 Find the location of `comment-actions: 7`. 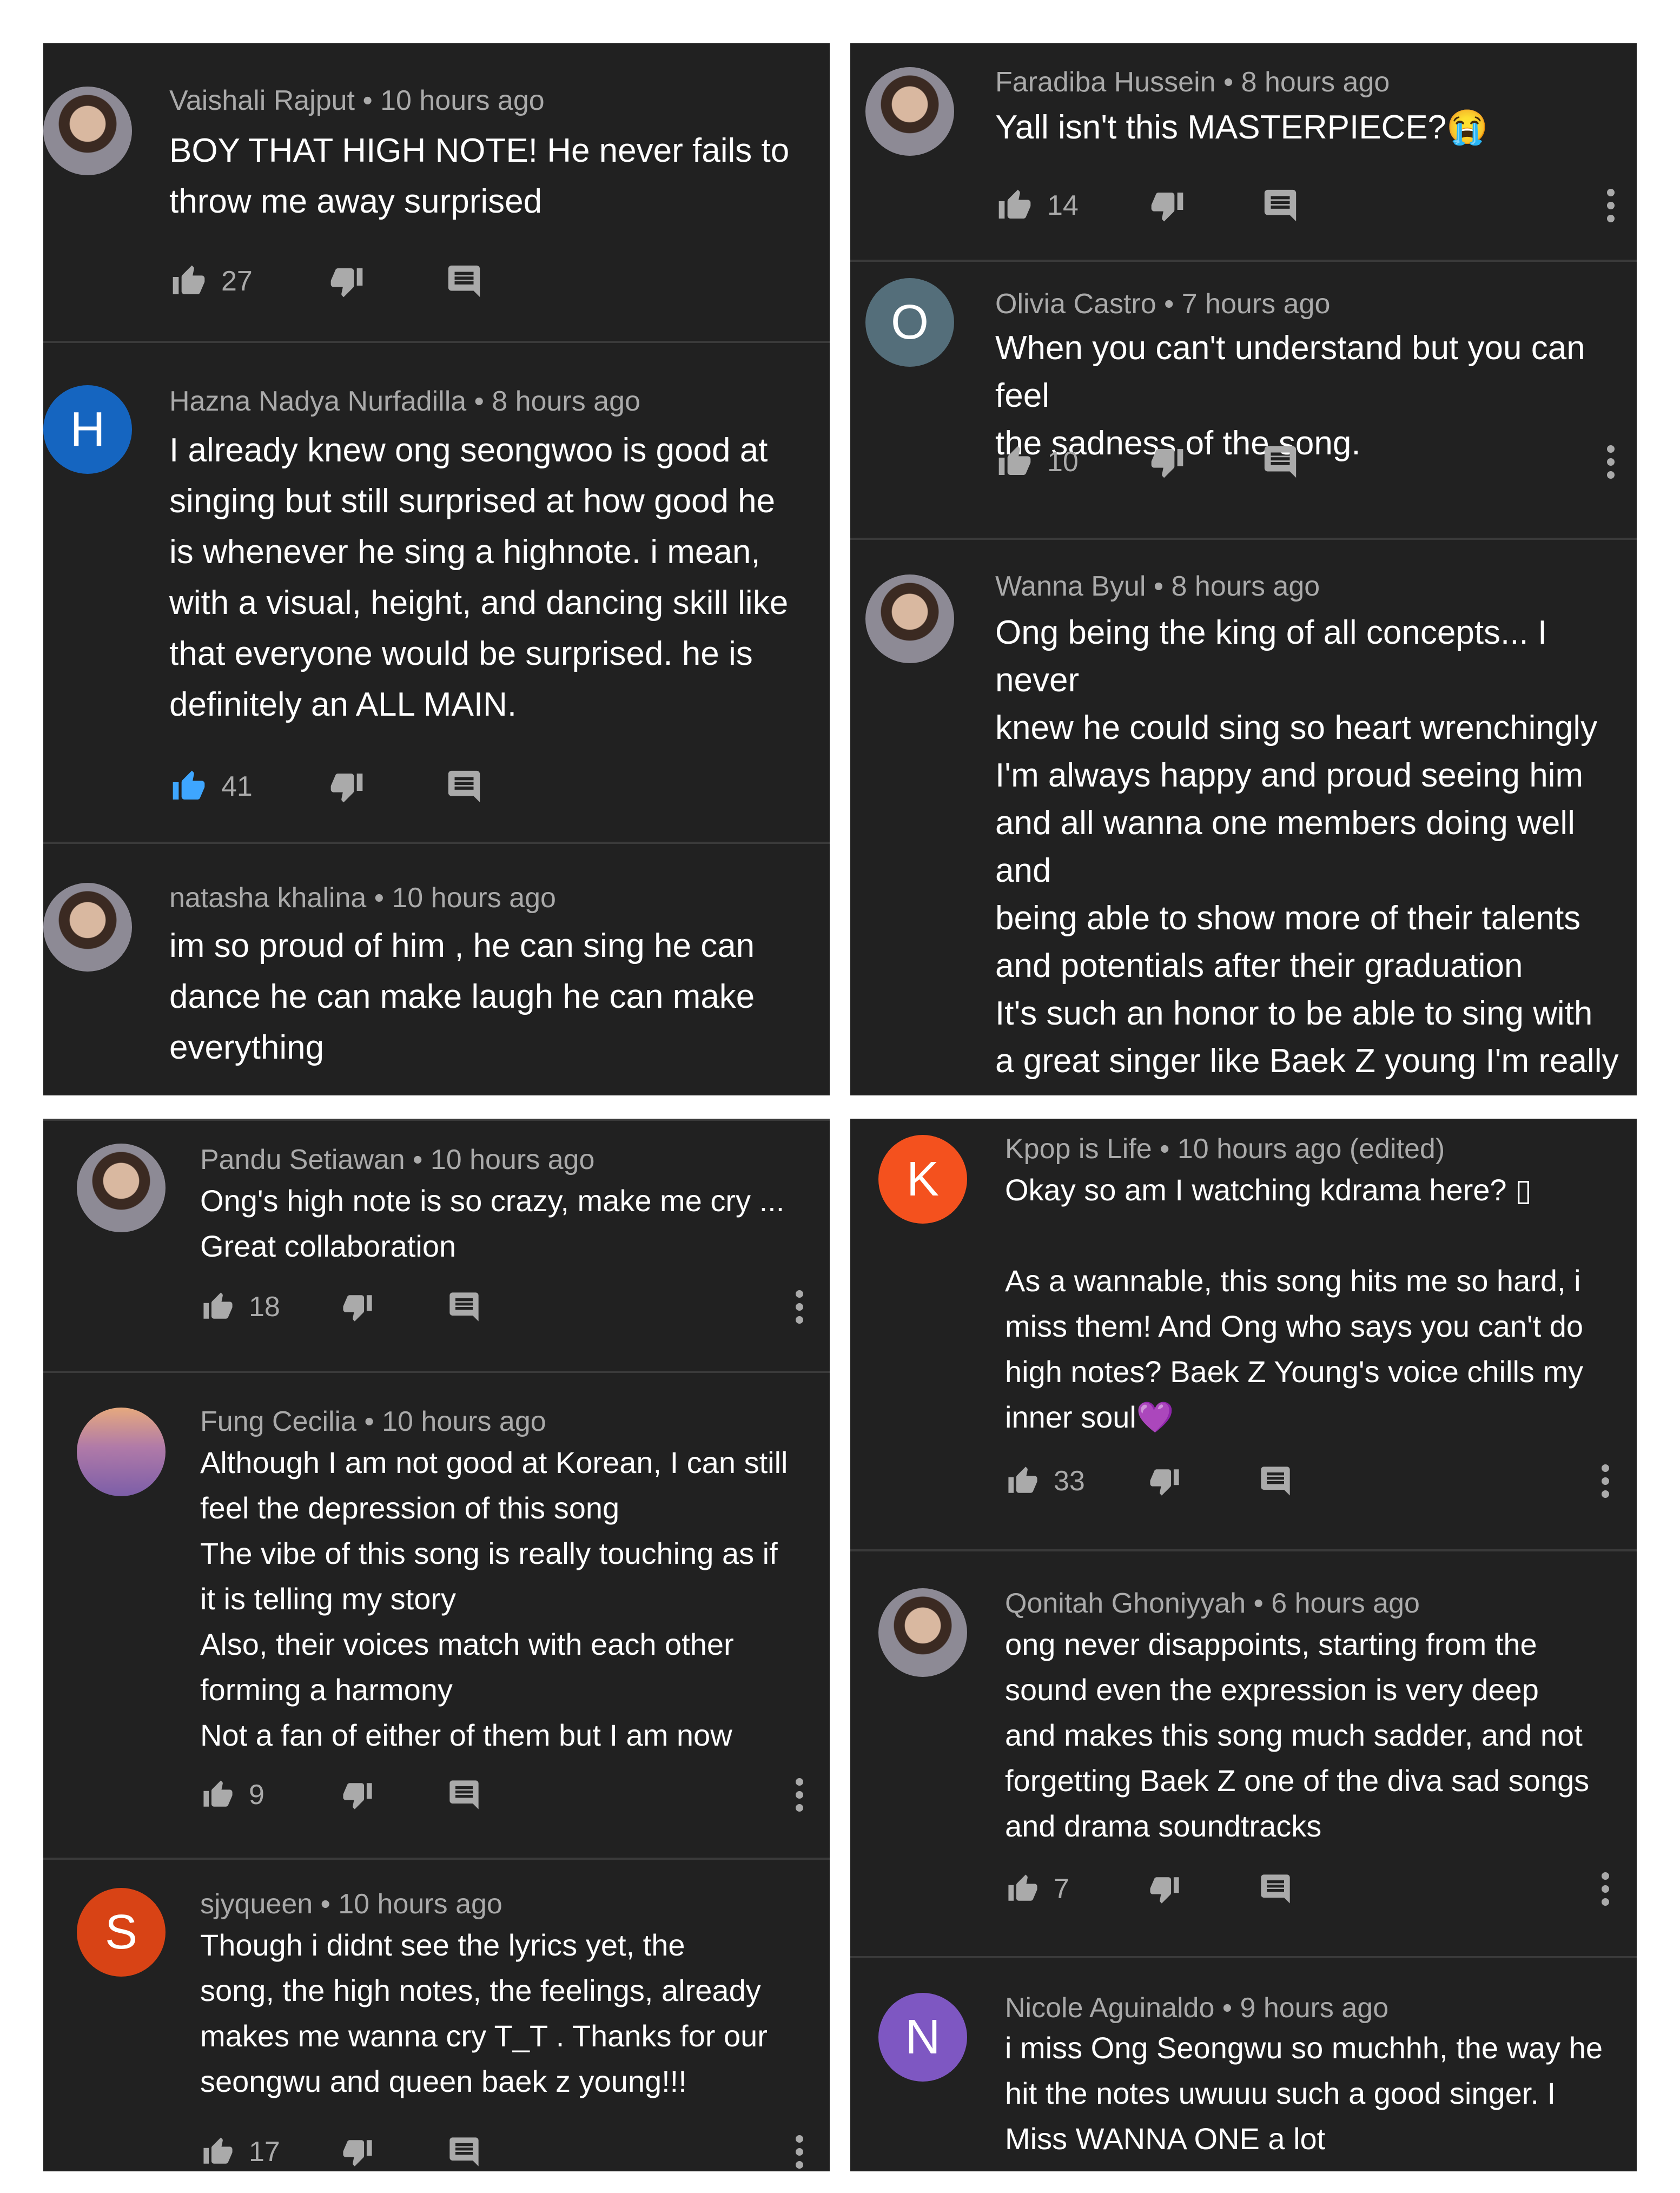

comment-actions: 7 is located at coordinates (1311, 1889).